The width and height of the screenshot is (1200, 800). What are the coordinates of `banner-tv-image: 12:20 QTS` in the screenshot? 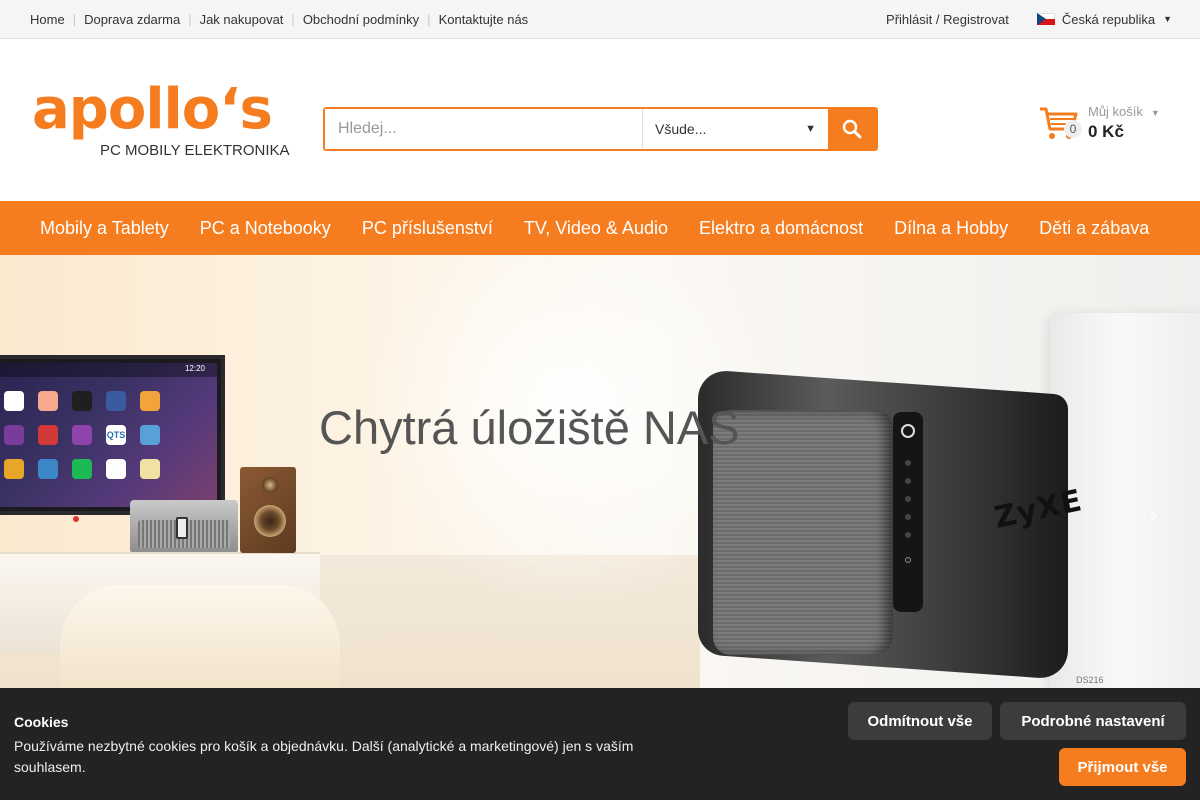 It's located at (112, 435).